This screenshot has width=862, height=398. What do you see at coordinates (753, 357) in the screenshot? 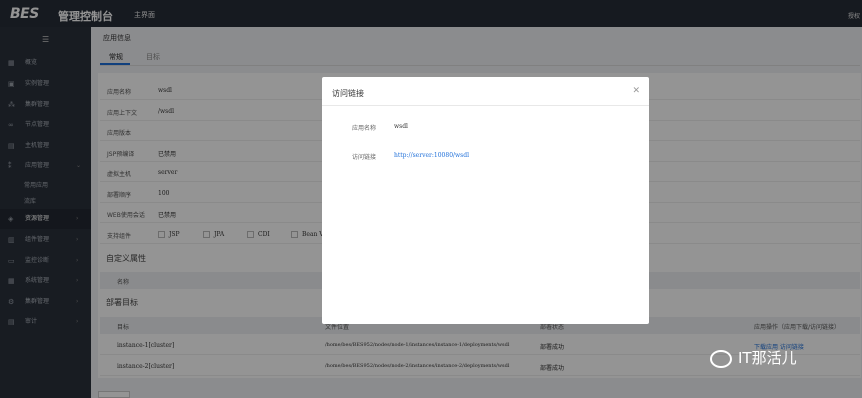
I see `watermark: IT那活儿` at bounding box center [753, 357].